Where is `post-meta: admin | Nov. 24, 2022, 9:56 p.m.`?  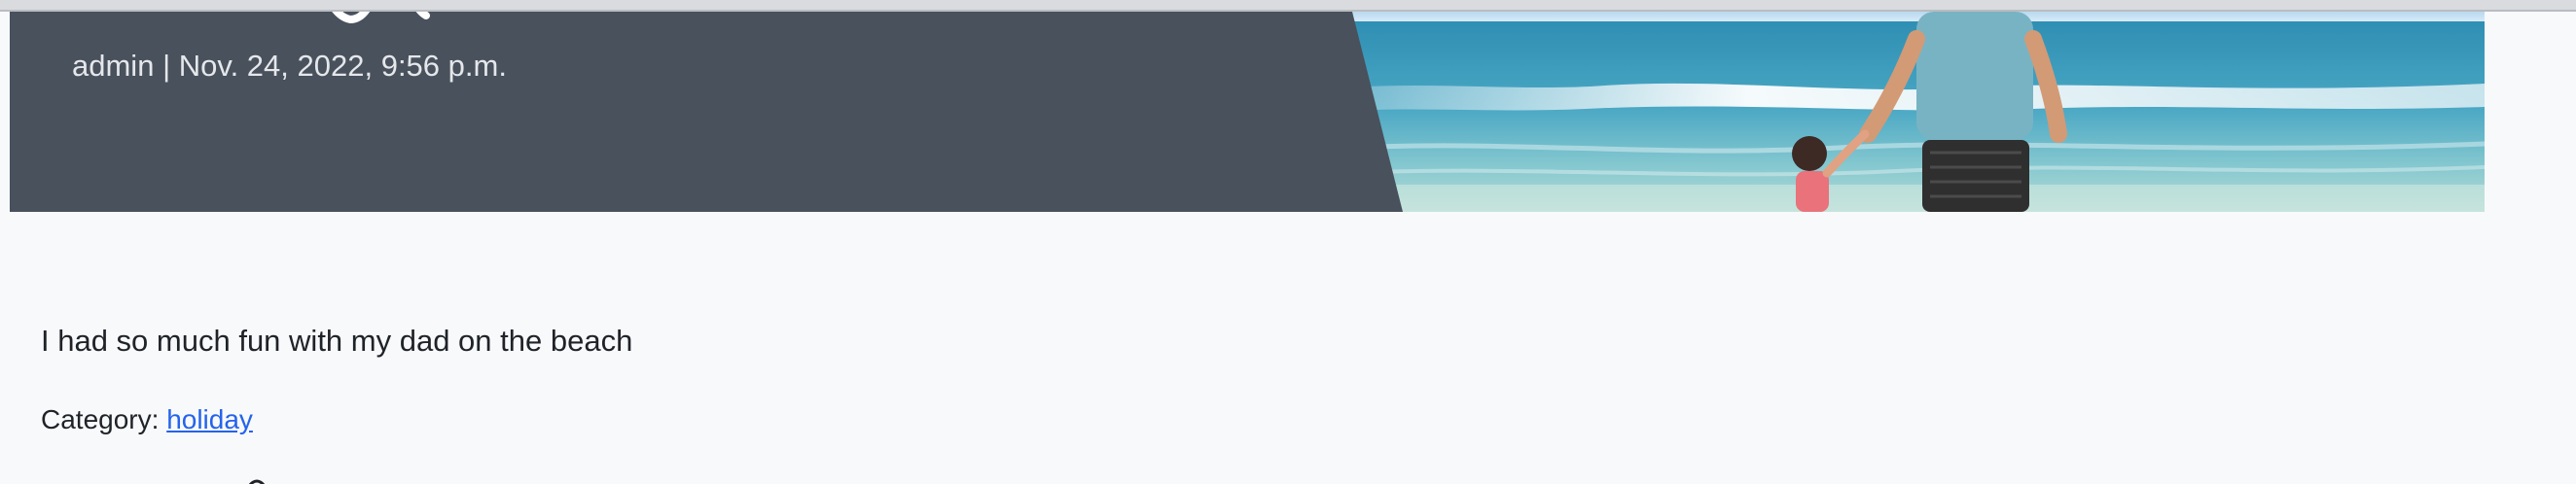
post-meta: admin | Nov. 24, 2022, 9:56 p.m. is located at coordinates (289, 66).